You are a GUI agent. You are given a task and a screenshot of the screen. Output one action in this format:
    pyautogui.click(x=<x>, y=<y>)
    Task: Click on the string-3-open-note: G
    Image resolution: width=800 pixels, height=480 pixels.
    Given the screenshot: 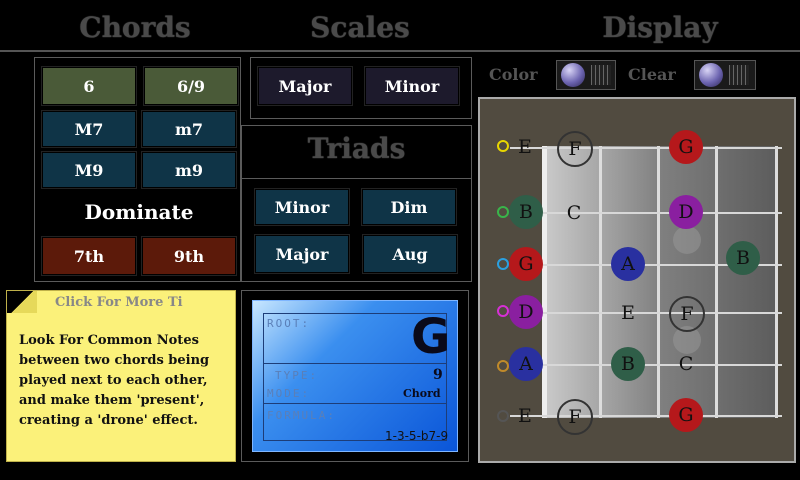 What is the action you would take?
    pyautogui.click(x=526, y=264)
    